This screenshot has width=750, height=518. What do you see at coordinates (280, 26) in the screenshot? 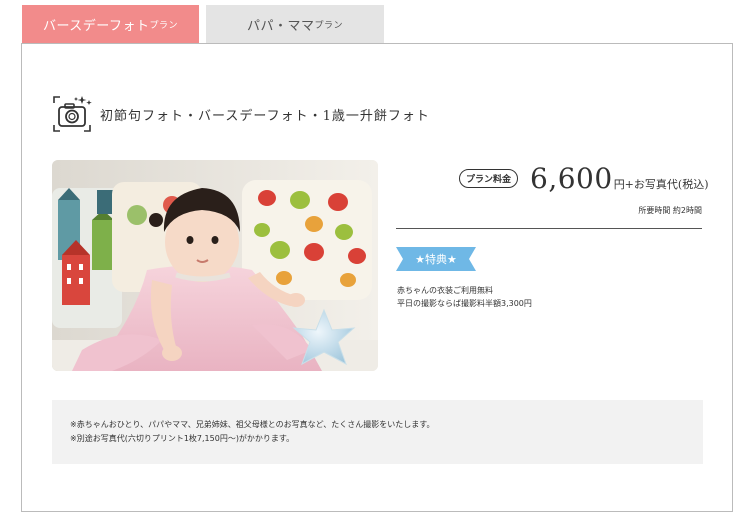
I see `tab-papa-mama-label: パパ・ママ` at bounding box center [280, 26].